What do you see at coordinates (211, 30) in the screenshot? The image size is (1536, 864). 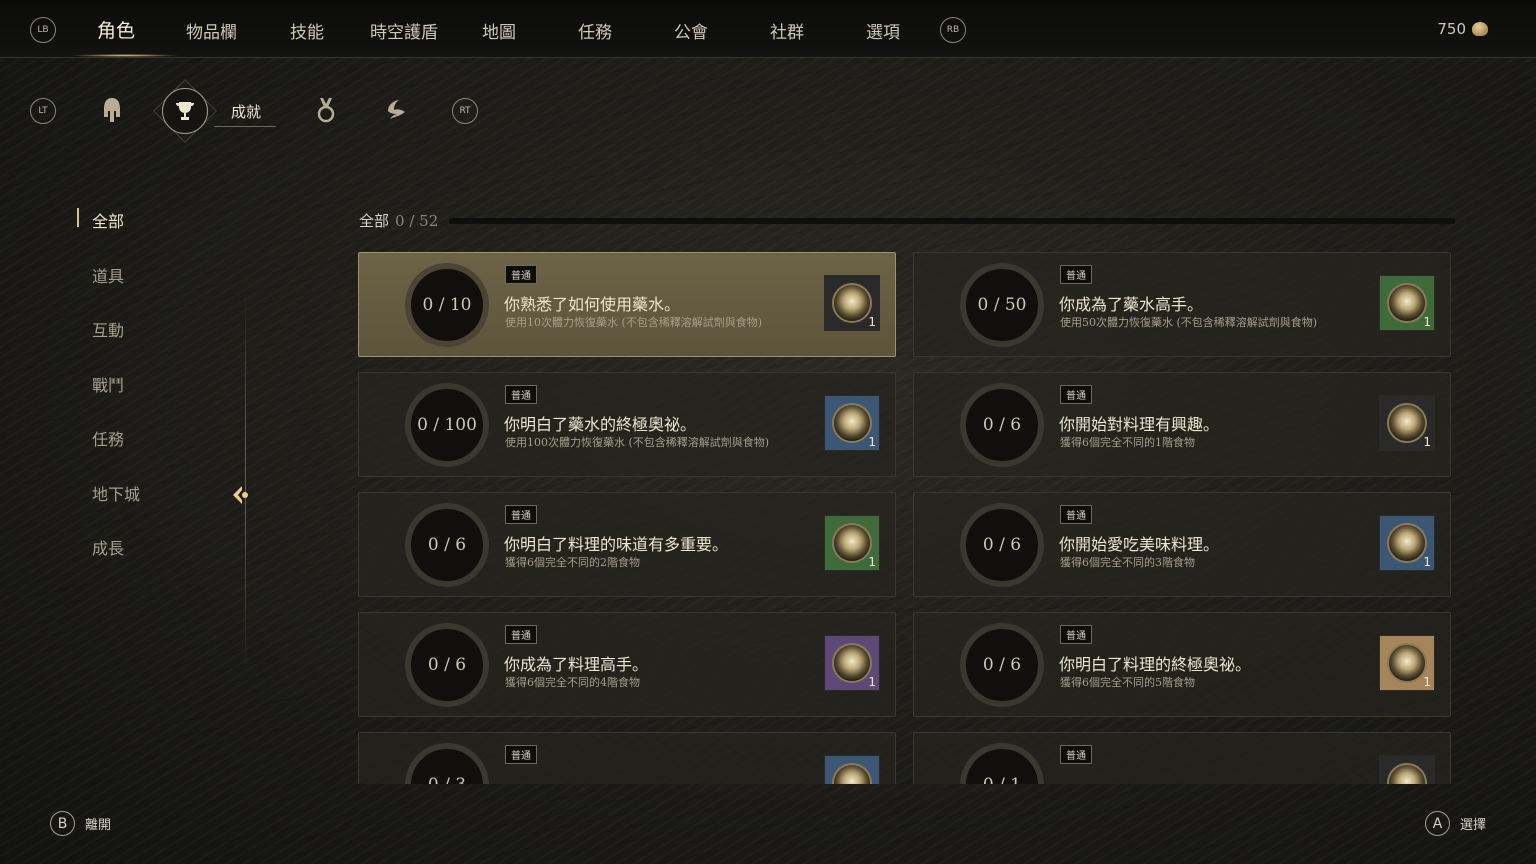 I see `nav-tab-inventory: 物品欄` at bounding box center [211, 30].